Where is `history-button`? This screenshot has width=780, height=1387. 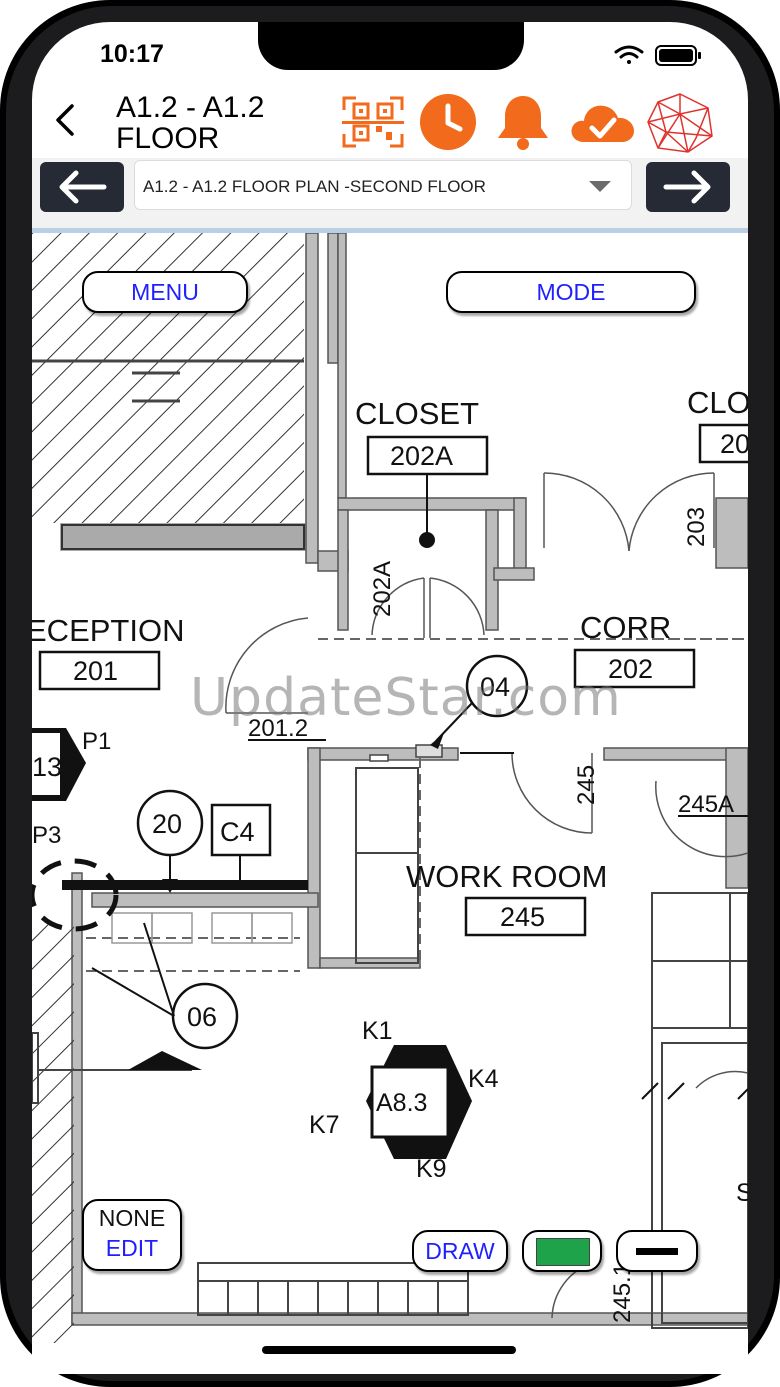 history-button is located at coordinates (447, 122).